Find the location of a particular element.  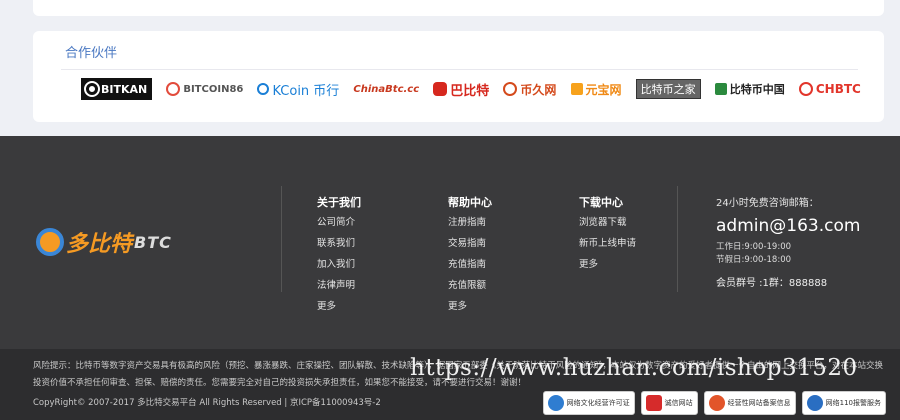

contact-member-group: 会员群号 :1群：888888 is located at coordinates (772, 283).